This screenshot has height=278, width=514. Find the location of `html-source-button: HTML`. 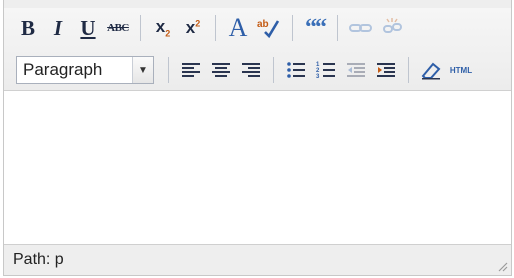

html-source-button: HTML is located at coordinates (461, 70).